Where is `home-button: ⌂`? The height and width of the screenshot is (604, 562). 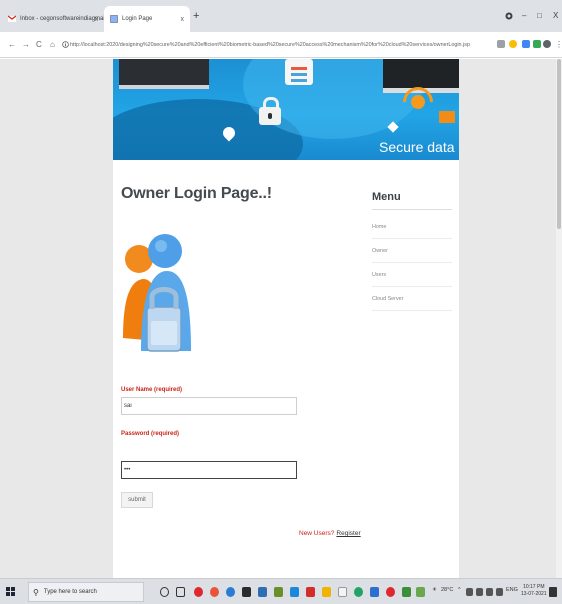 home-button: ⌂ is located at coordinates (52, 45).